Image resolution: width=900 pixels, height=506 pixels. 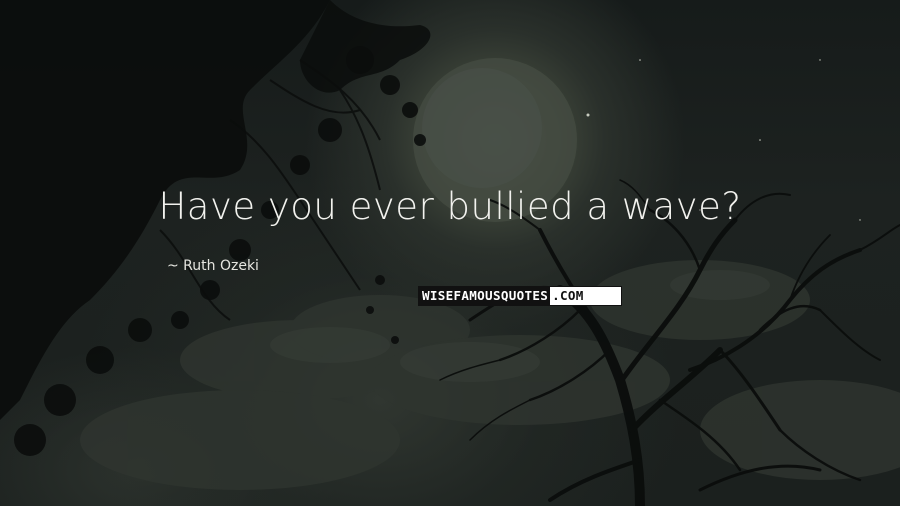 I want to click on quote-text: Have you ever bullied a wave?, so click(x=450, y=206).